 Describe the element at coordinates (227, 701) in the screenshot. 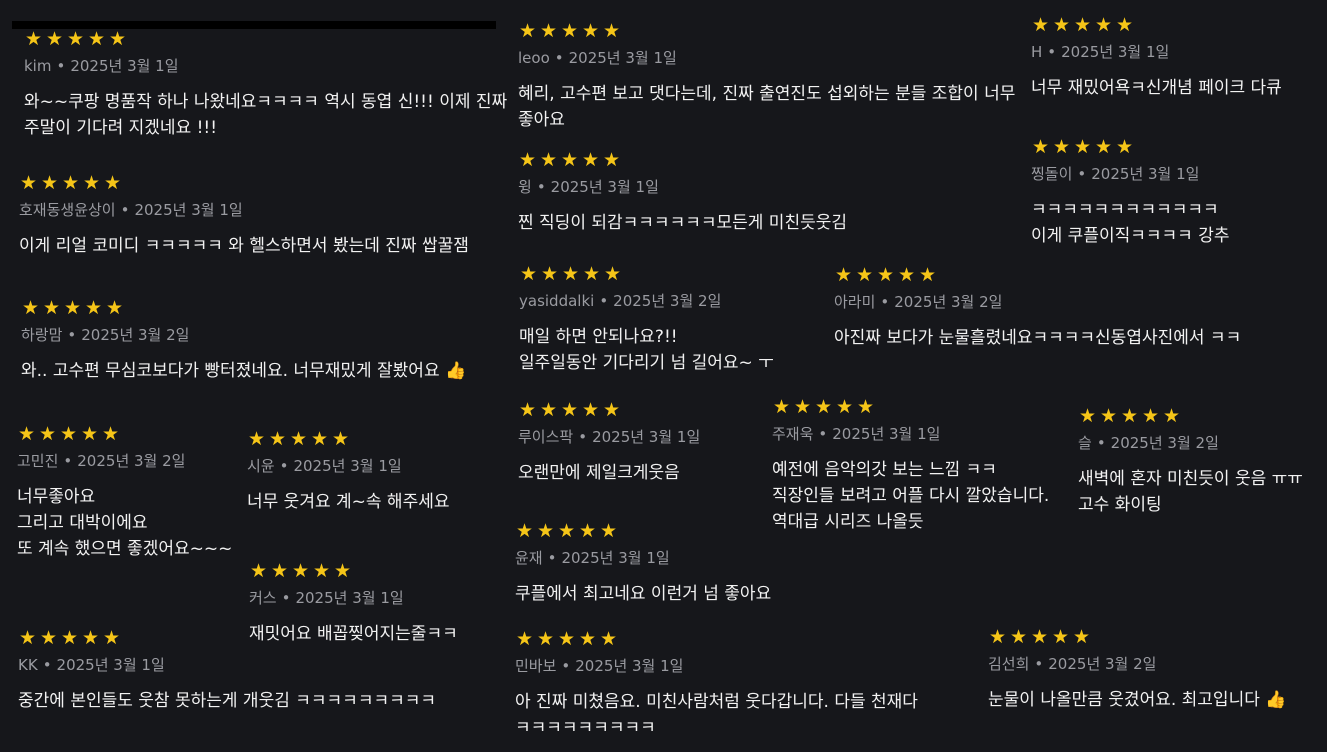

I see `review-text: 중간에 본인들도 웃참 못하는게 개웃김 ㅋㅋㅋㅋㅋㅋㅋㅋㅋ` at that location.